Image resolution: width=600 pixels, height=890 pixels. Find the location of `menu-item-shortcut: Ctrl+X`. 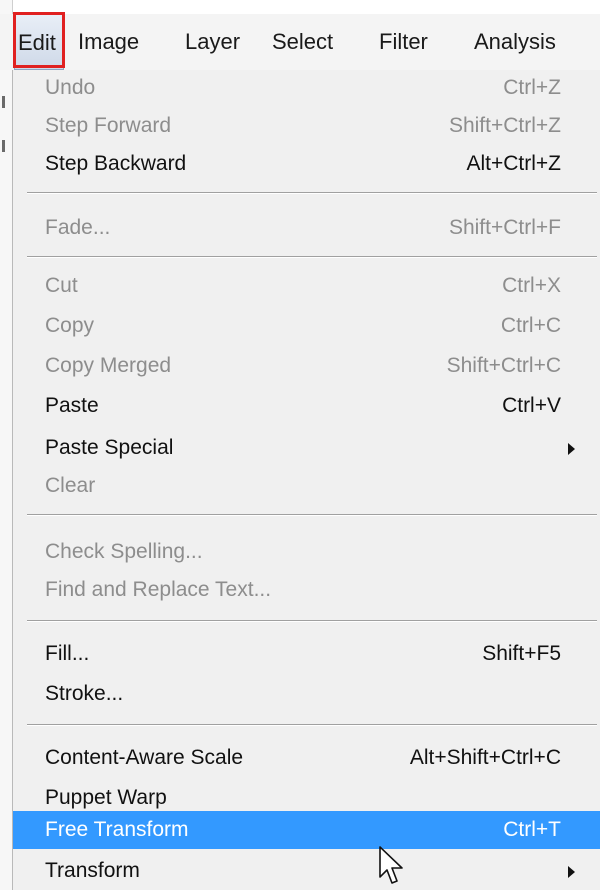

menu-item-shortcut: Ctrl+X is located at coordinates (531, 285).